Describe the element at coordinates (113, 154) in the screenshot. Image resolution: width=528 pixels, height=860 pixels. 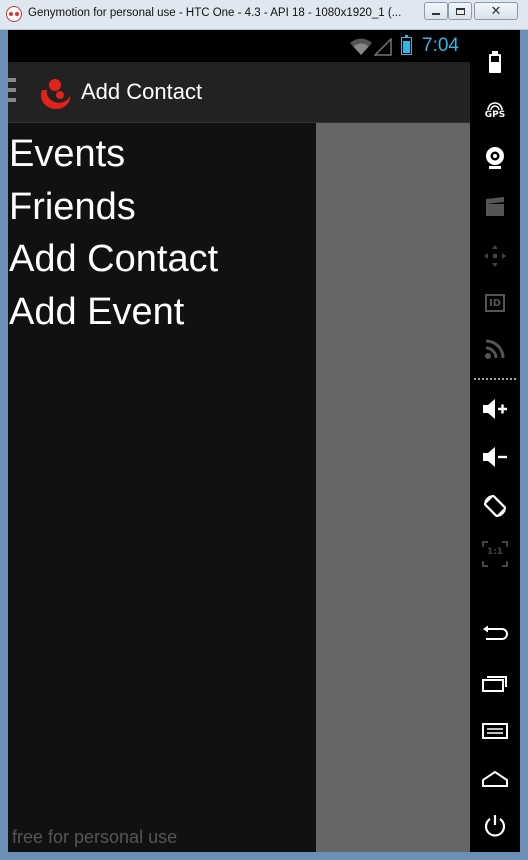
I see `drawer-item-events: Events` at that location.